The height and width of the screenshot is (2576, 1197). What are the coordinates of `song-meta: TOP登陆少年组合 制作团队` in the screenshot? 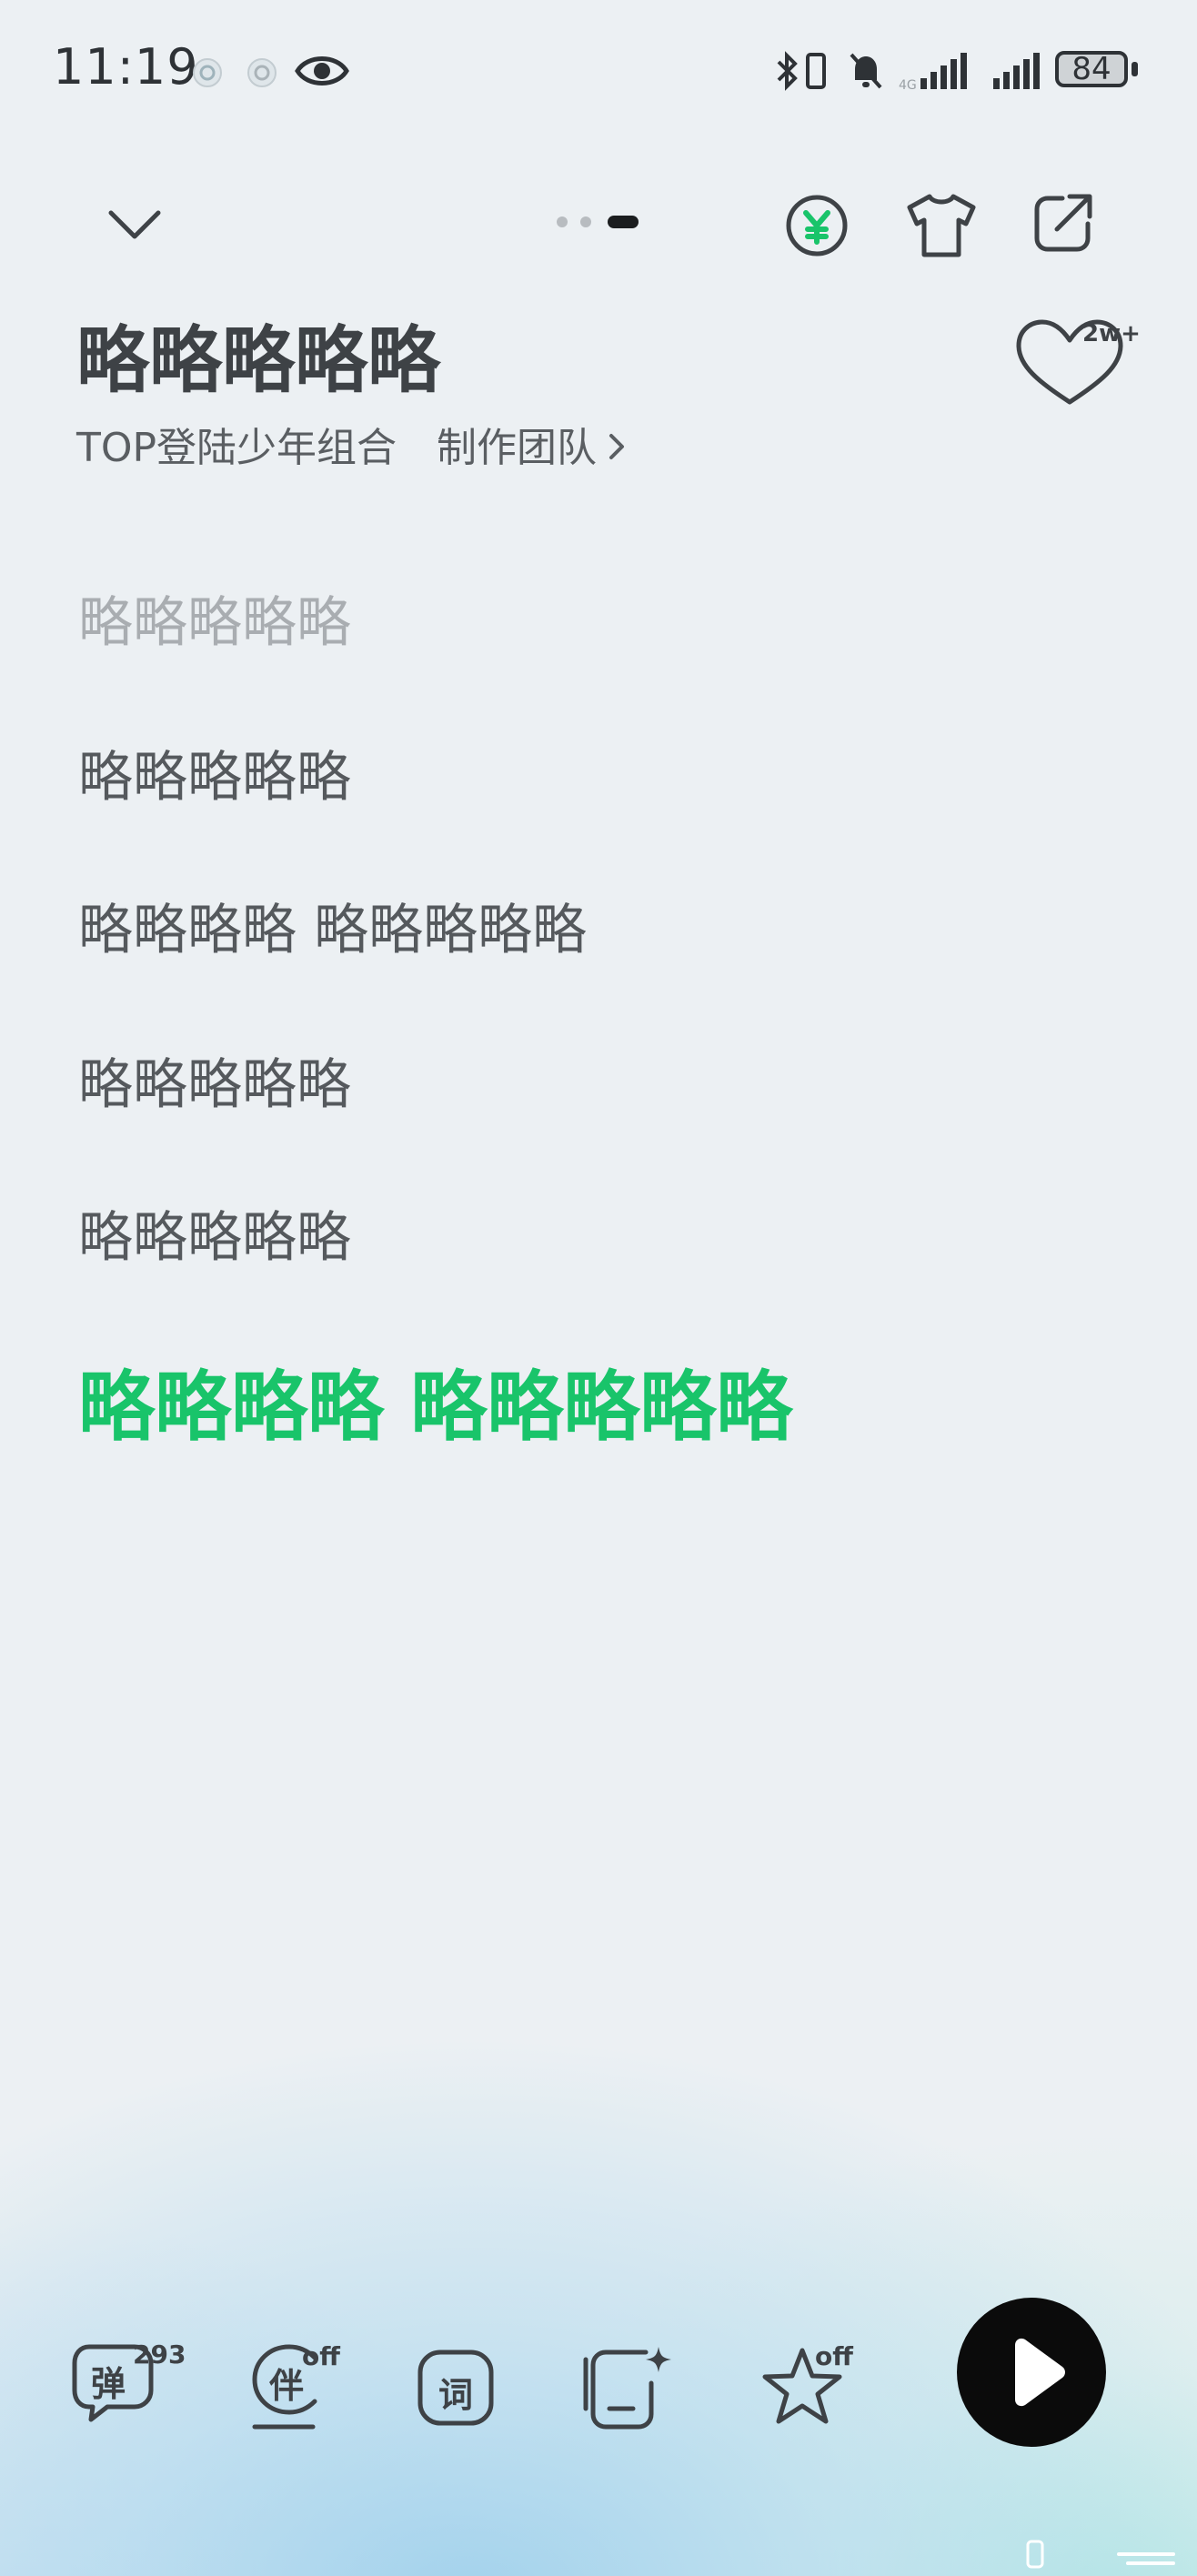 It's located at (352, 444).